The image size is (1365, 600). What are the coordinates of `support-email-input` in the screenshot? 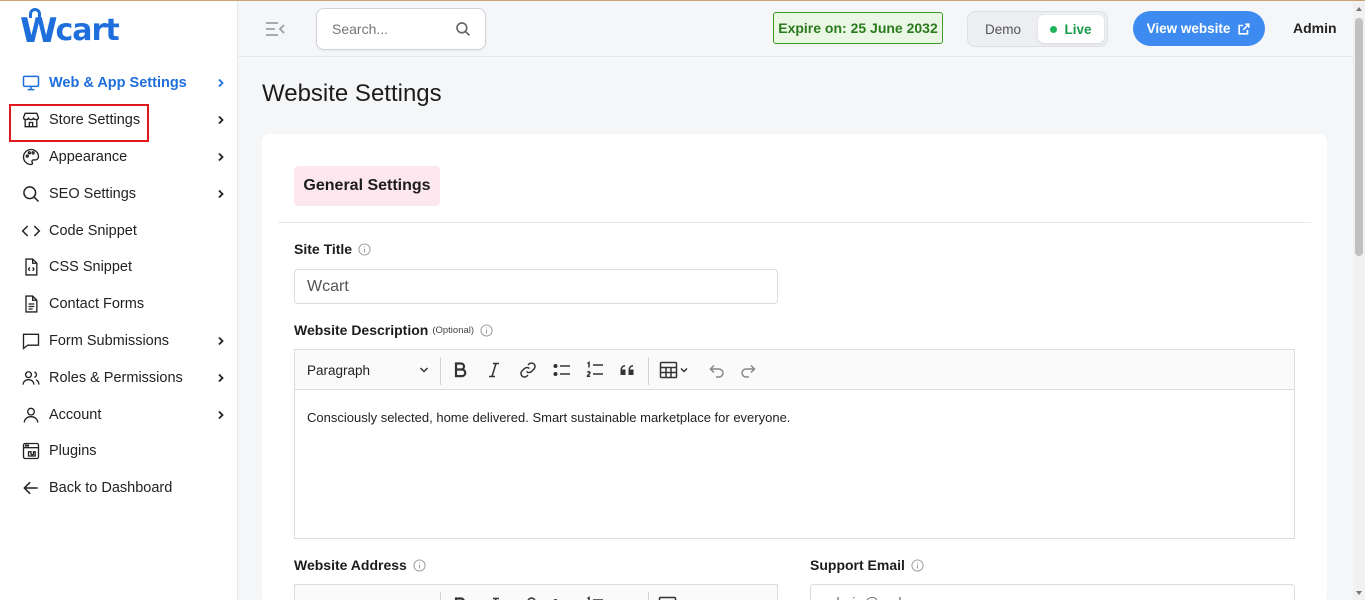 It's located at (1052, 592).